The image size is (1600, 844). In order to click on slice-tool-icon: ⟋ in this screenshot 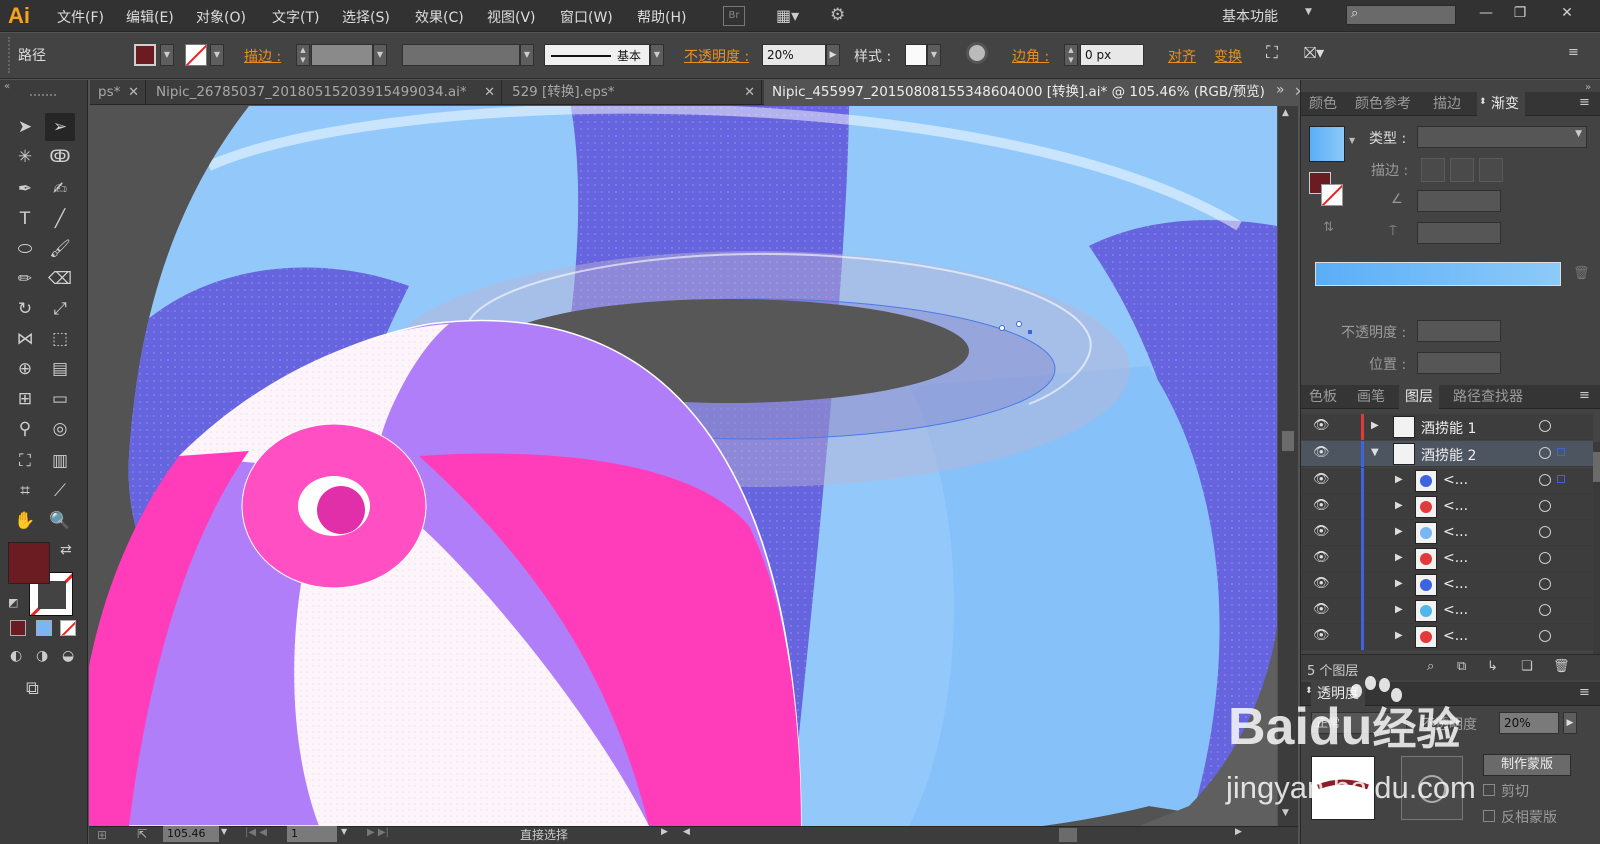, I will do `click(60, 491)`.